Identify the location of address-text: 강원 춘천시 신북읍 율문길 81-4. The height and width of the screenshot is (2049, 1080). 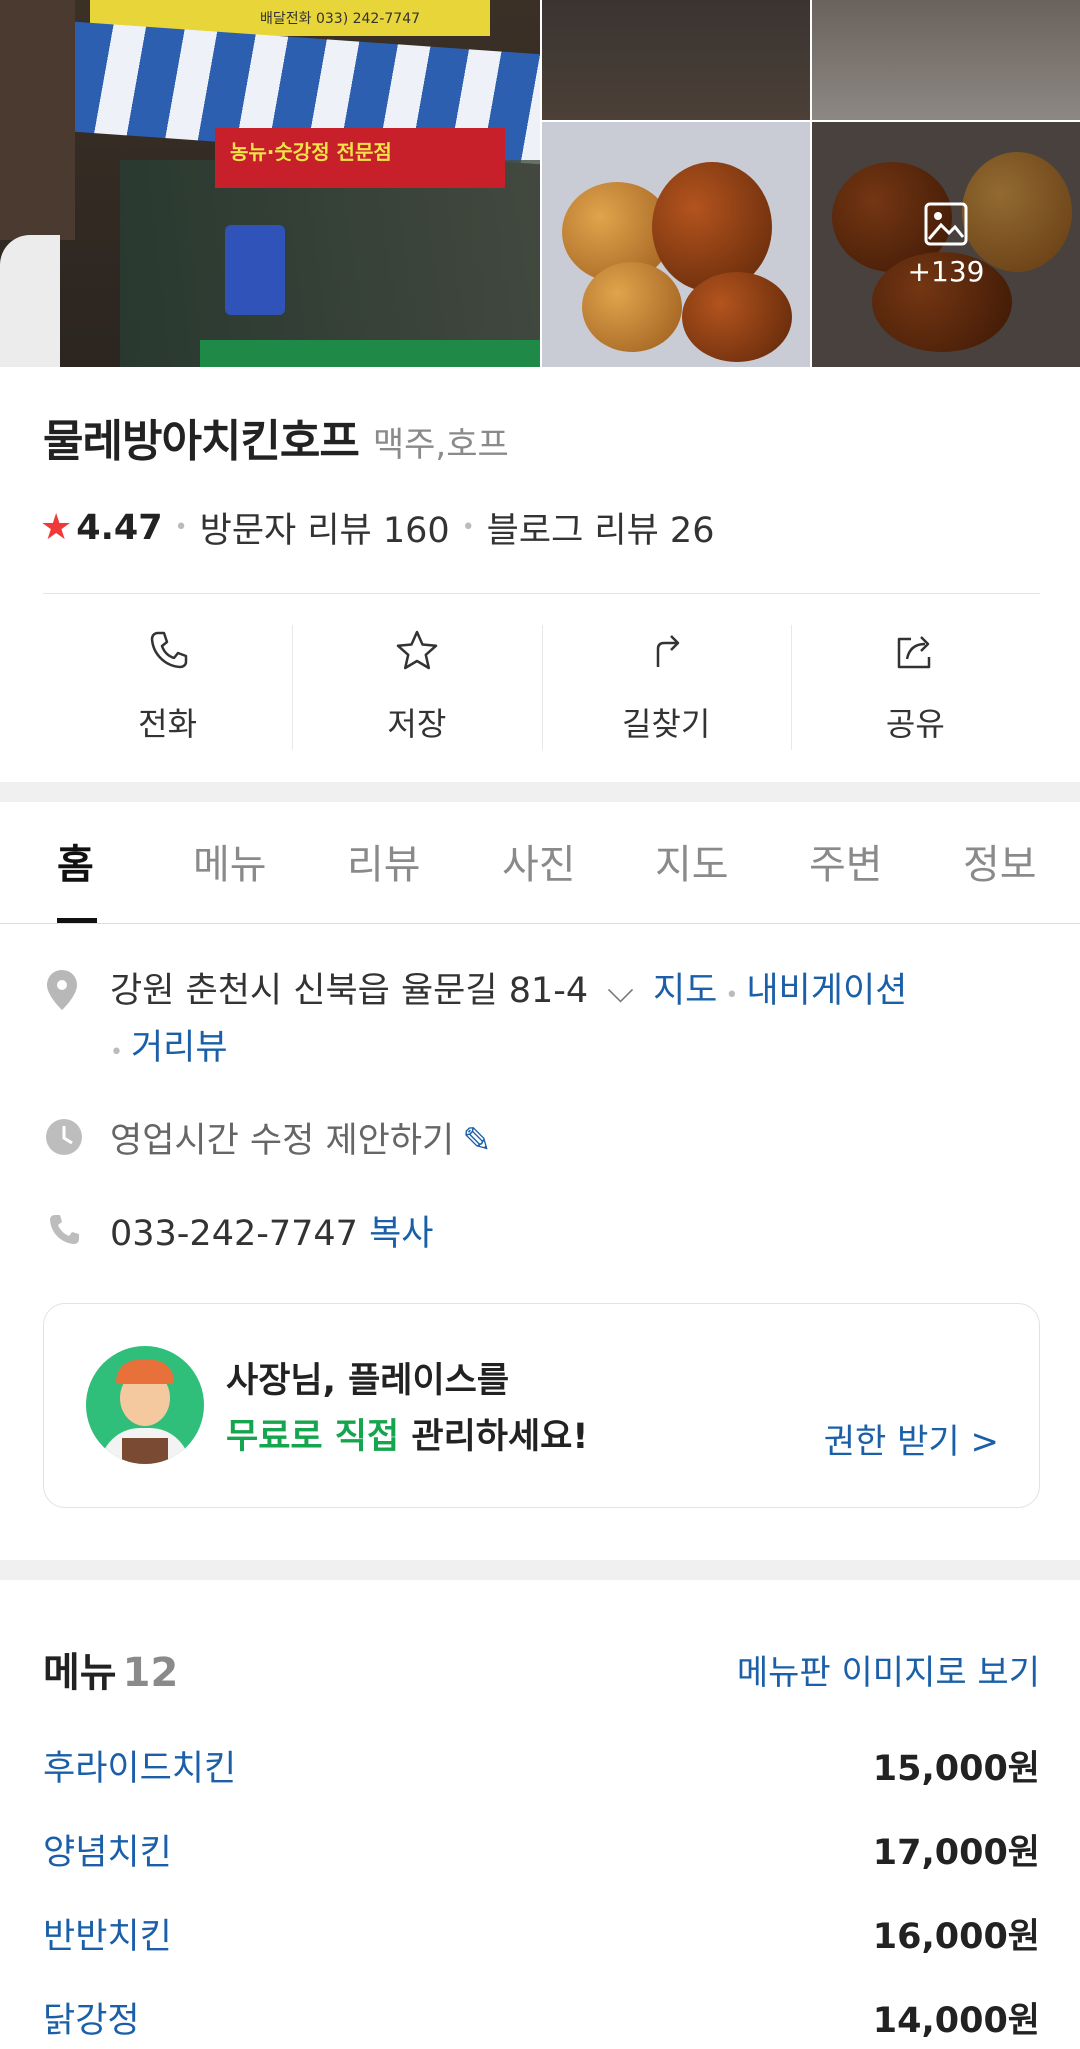
(349, 991).